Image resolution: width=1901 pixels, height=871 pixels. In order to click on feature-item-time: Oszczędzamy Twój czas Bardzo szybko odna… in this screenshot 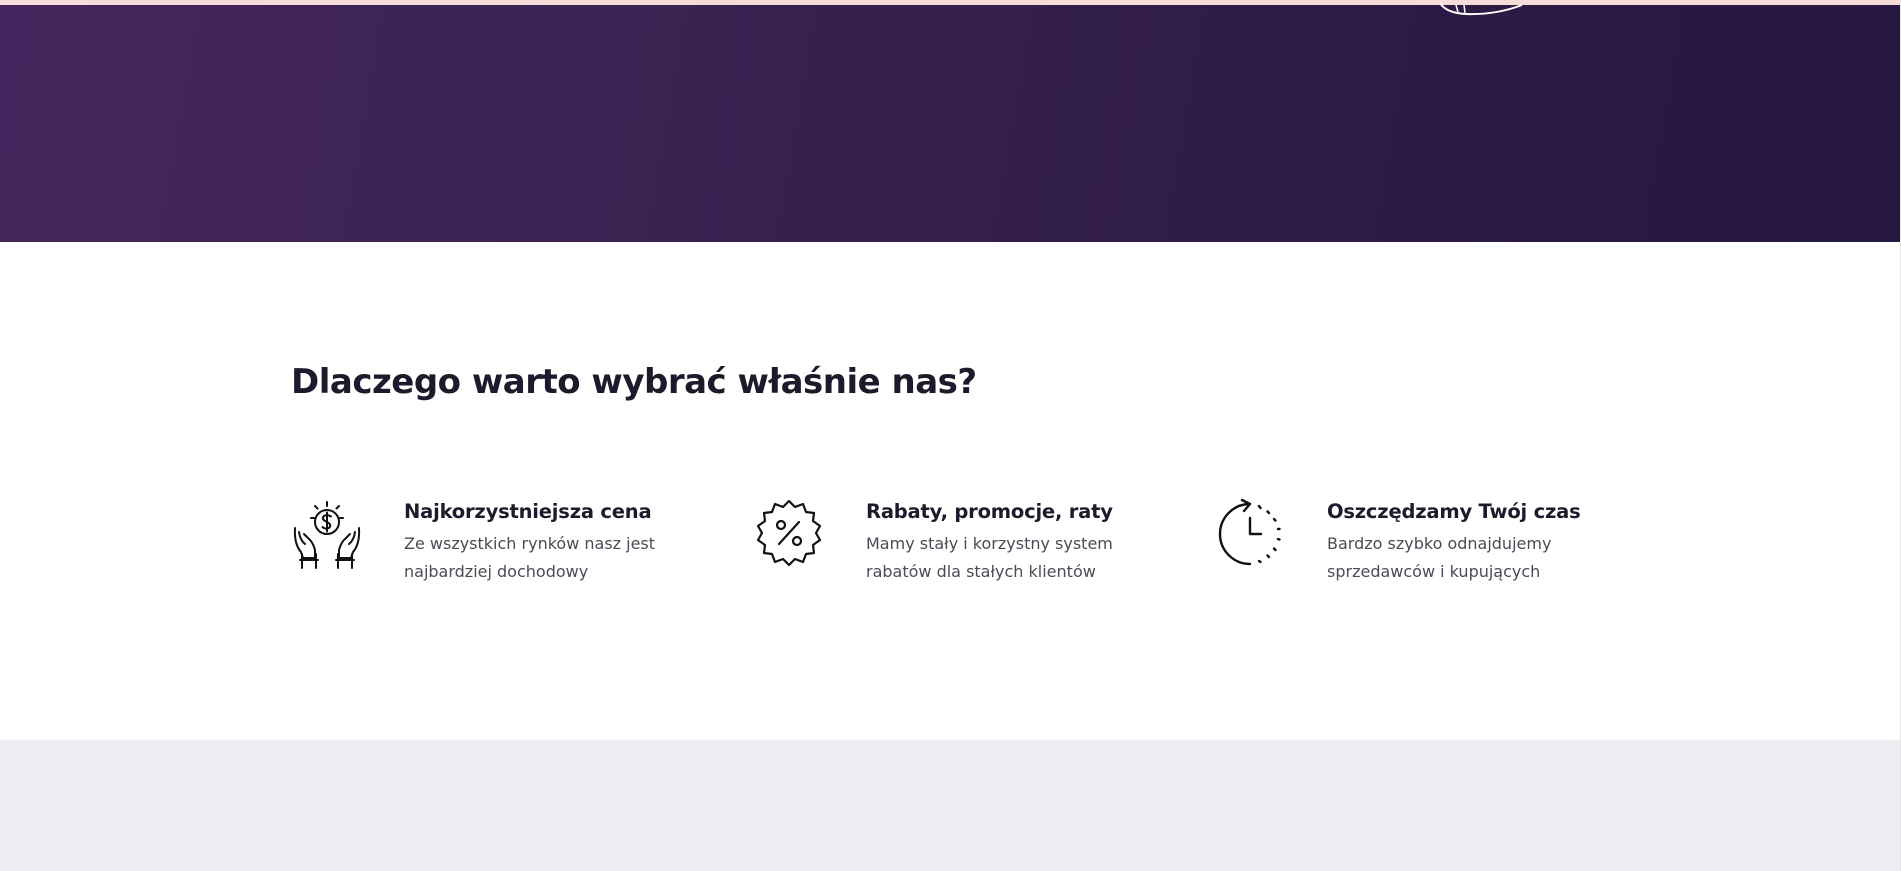, I will do `click(1434, 548)`.